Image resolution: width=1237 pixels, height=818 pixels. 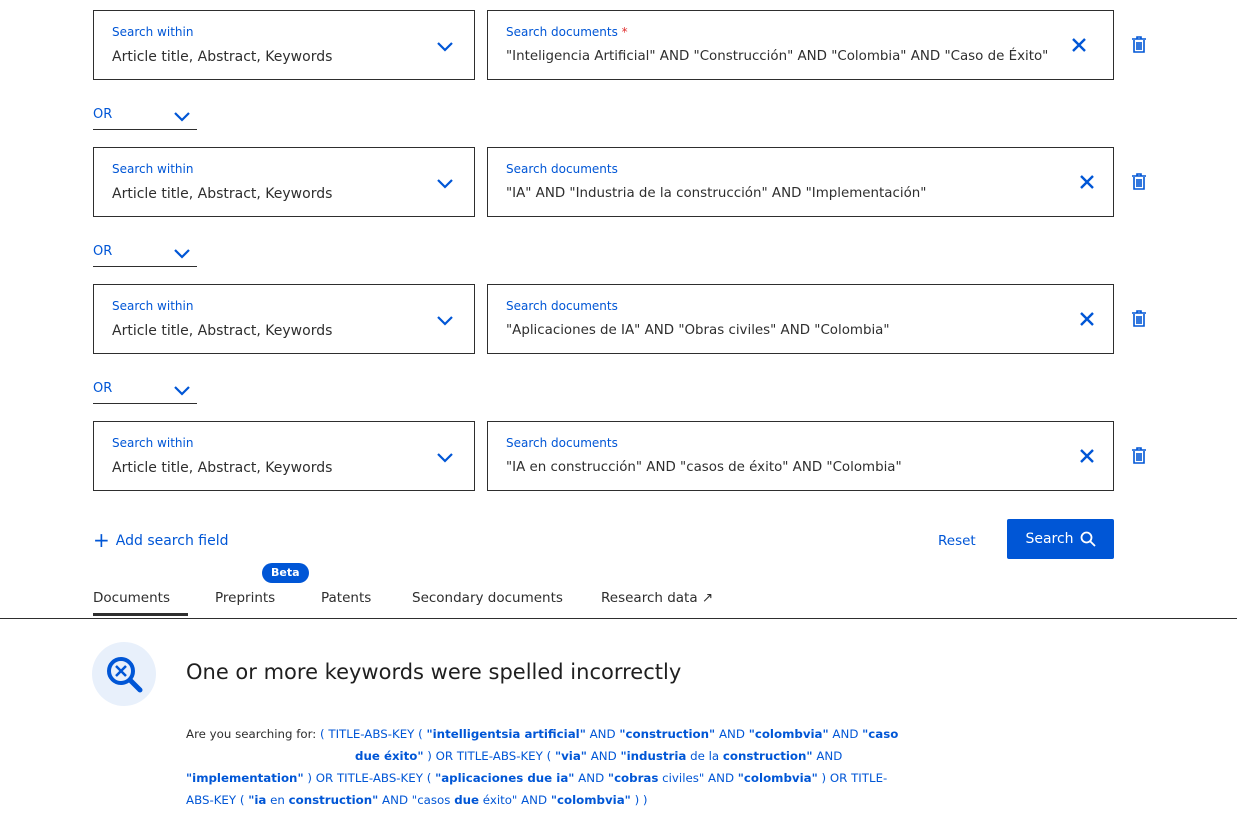 What do you see at coordinates (245, 598) in the screenshot?
I see `tab-preprints: Preprints` at bounding box center [245, 598].